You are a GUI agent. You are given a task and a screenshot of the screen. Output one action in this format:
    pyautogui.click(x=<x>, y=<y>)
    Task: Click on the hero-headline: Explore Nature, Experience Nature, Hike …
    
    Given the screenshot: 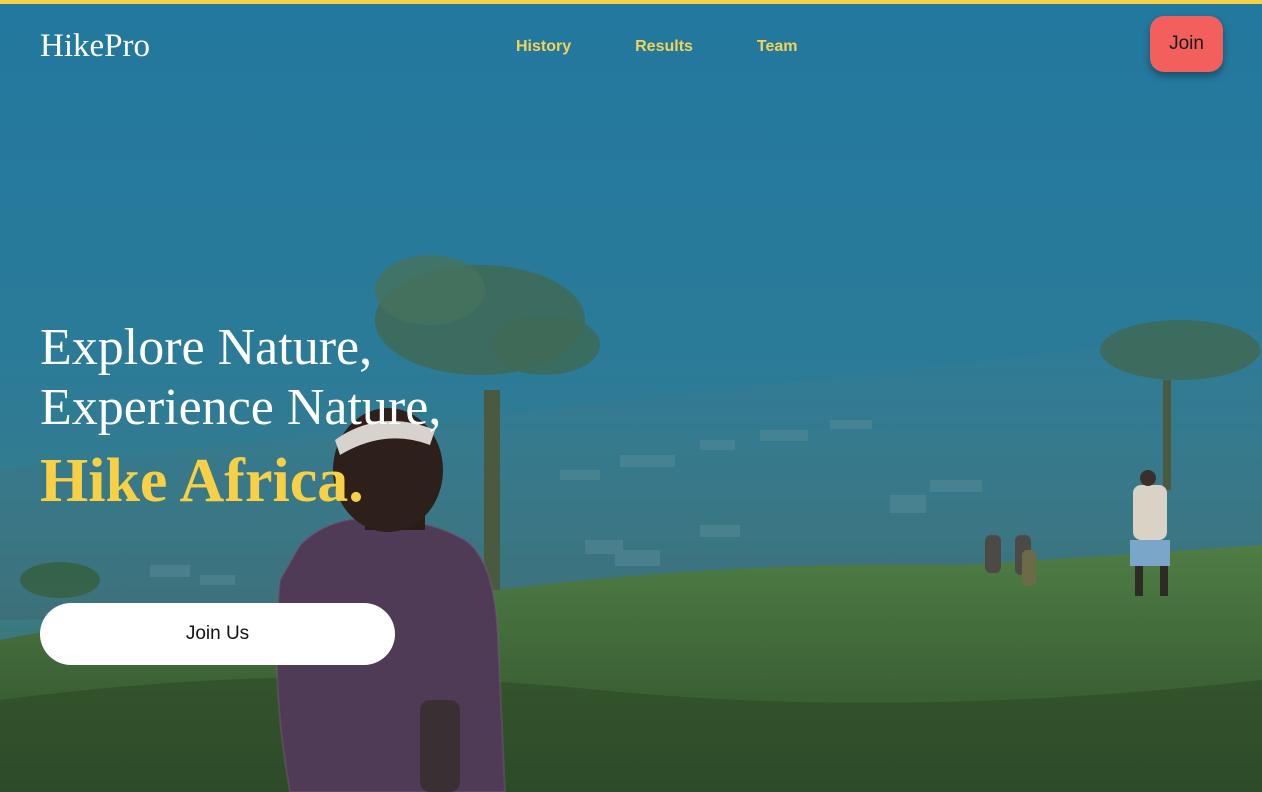 What is the action you would take?
    pyautogui.click(x=240, y=417)
    